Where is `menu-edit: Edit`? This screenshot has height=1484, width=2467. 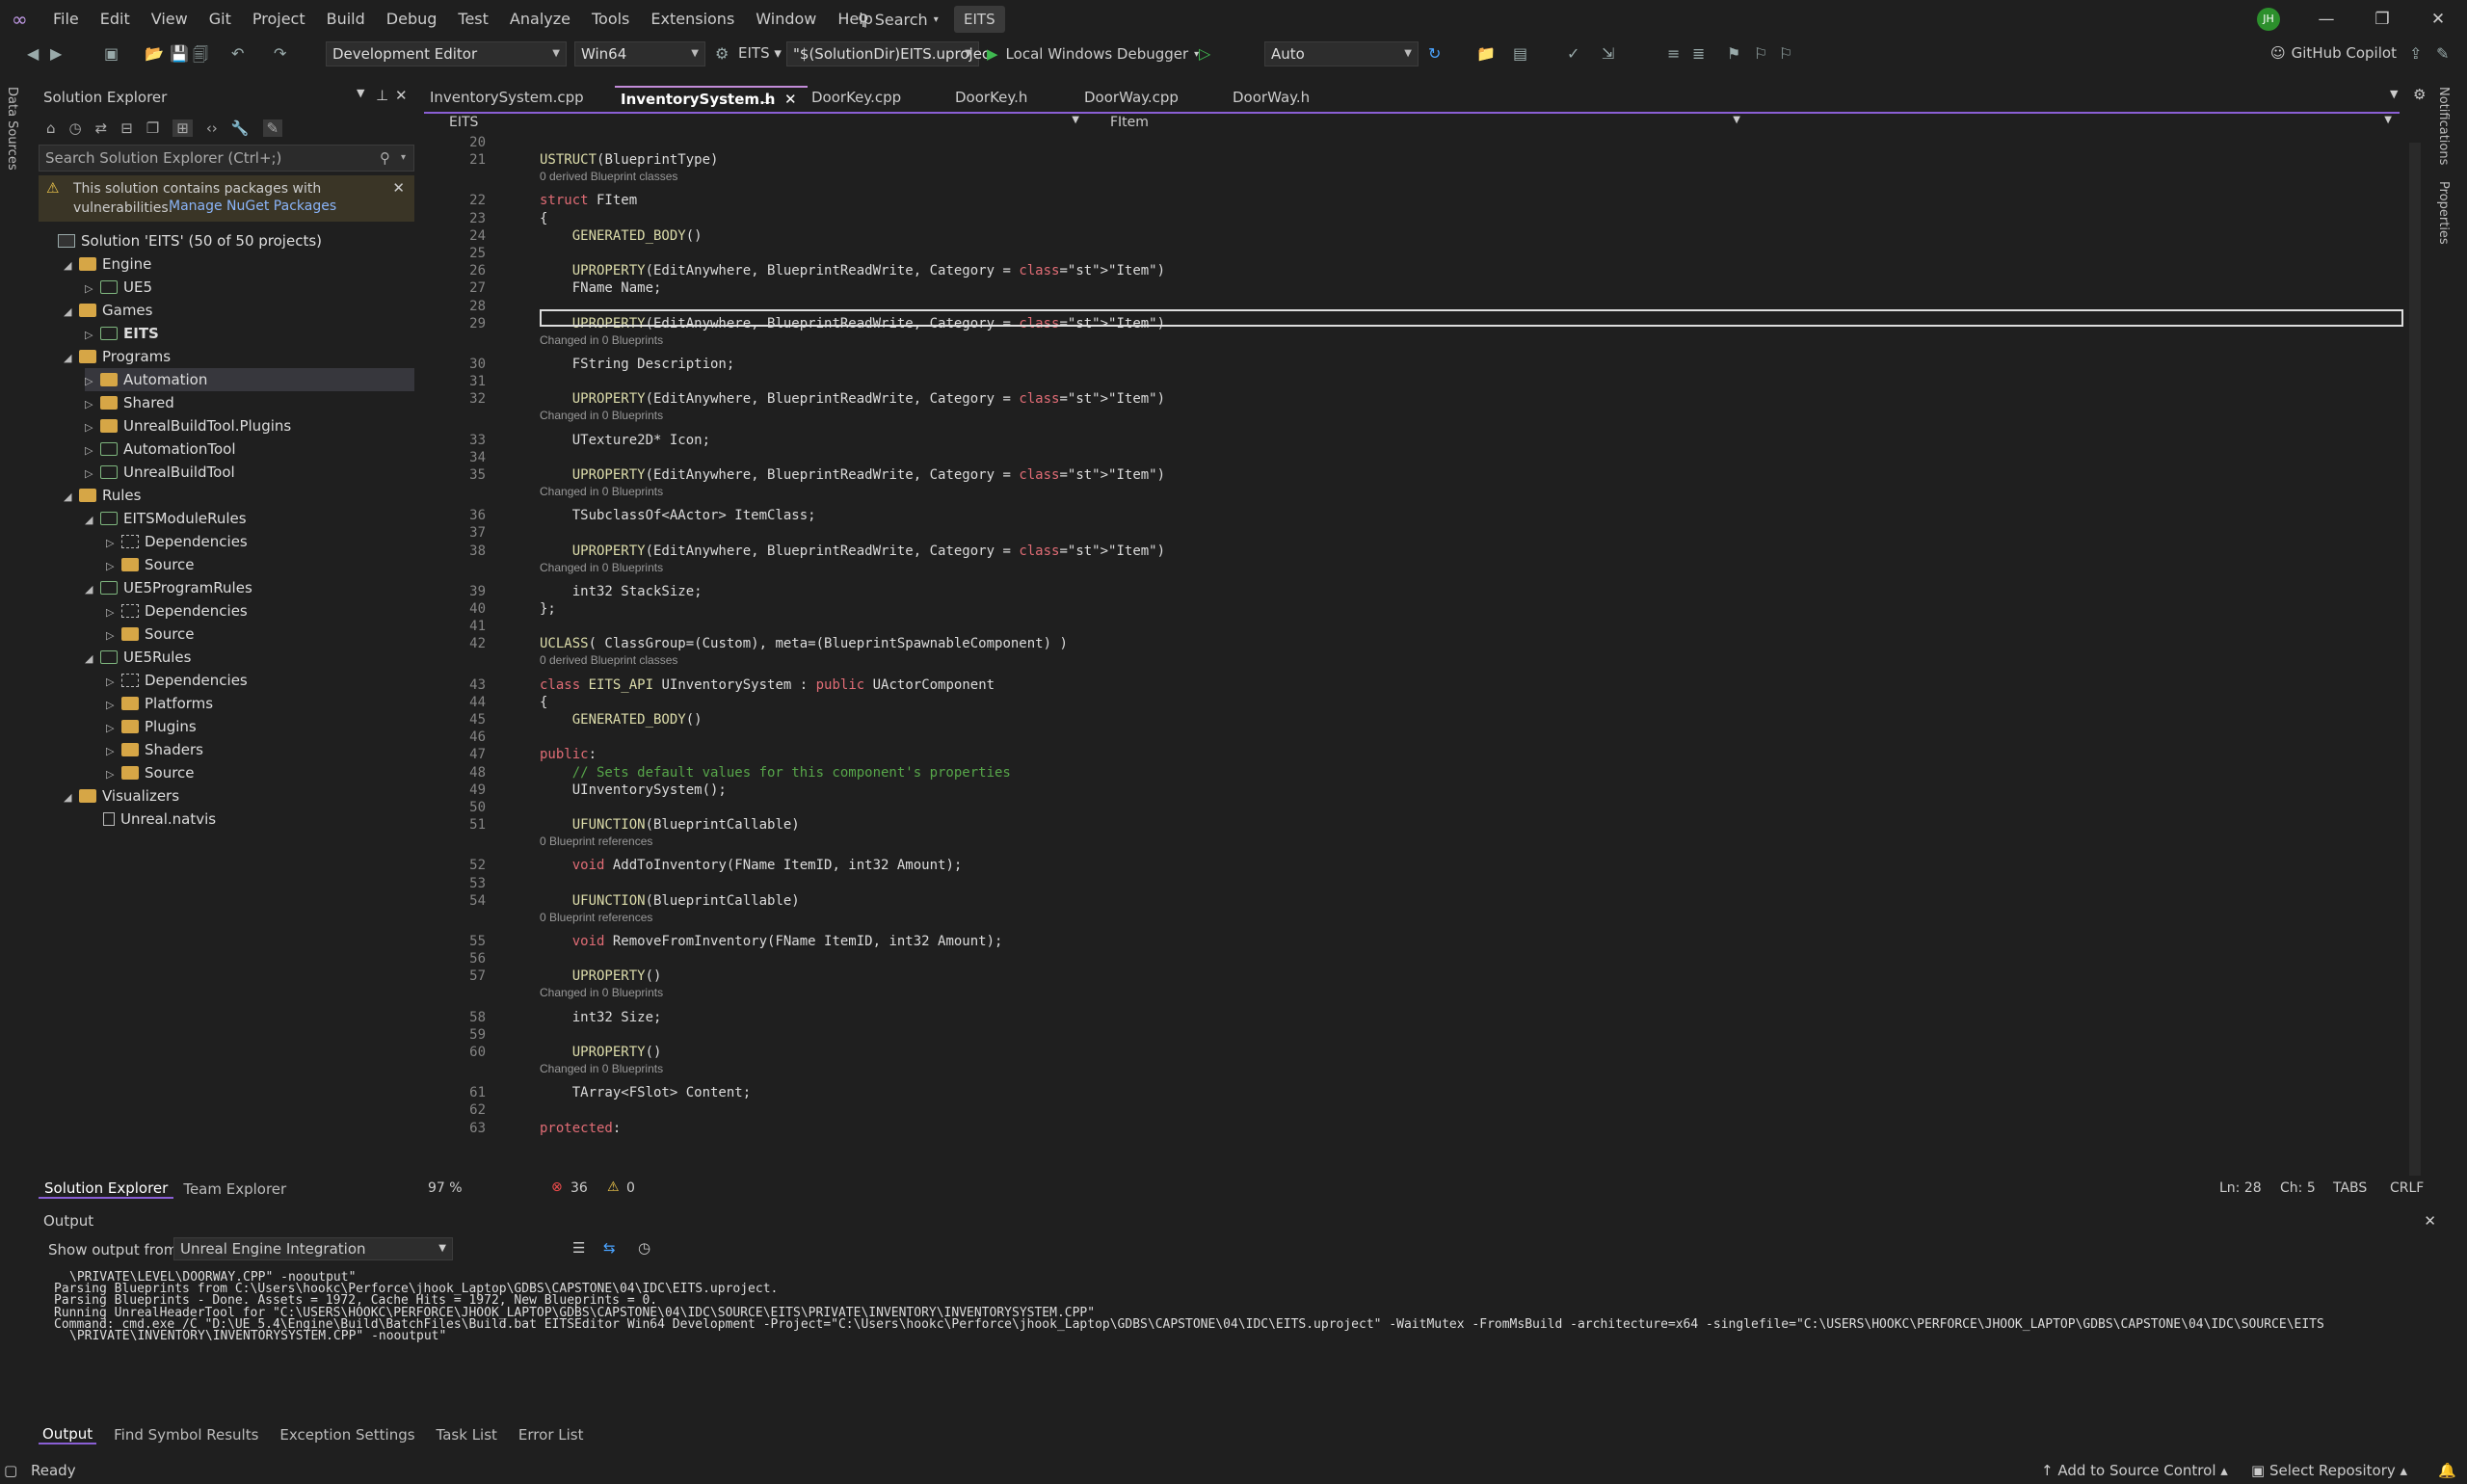 menu-edit: Edit is located at coordinates (115, 19).